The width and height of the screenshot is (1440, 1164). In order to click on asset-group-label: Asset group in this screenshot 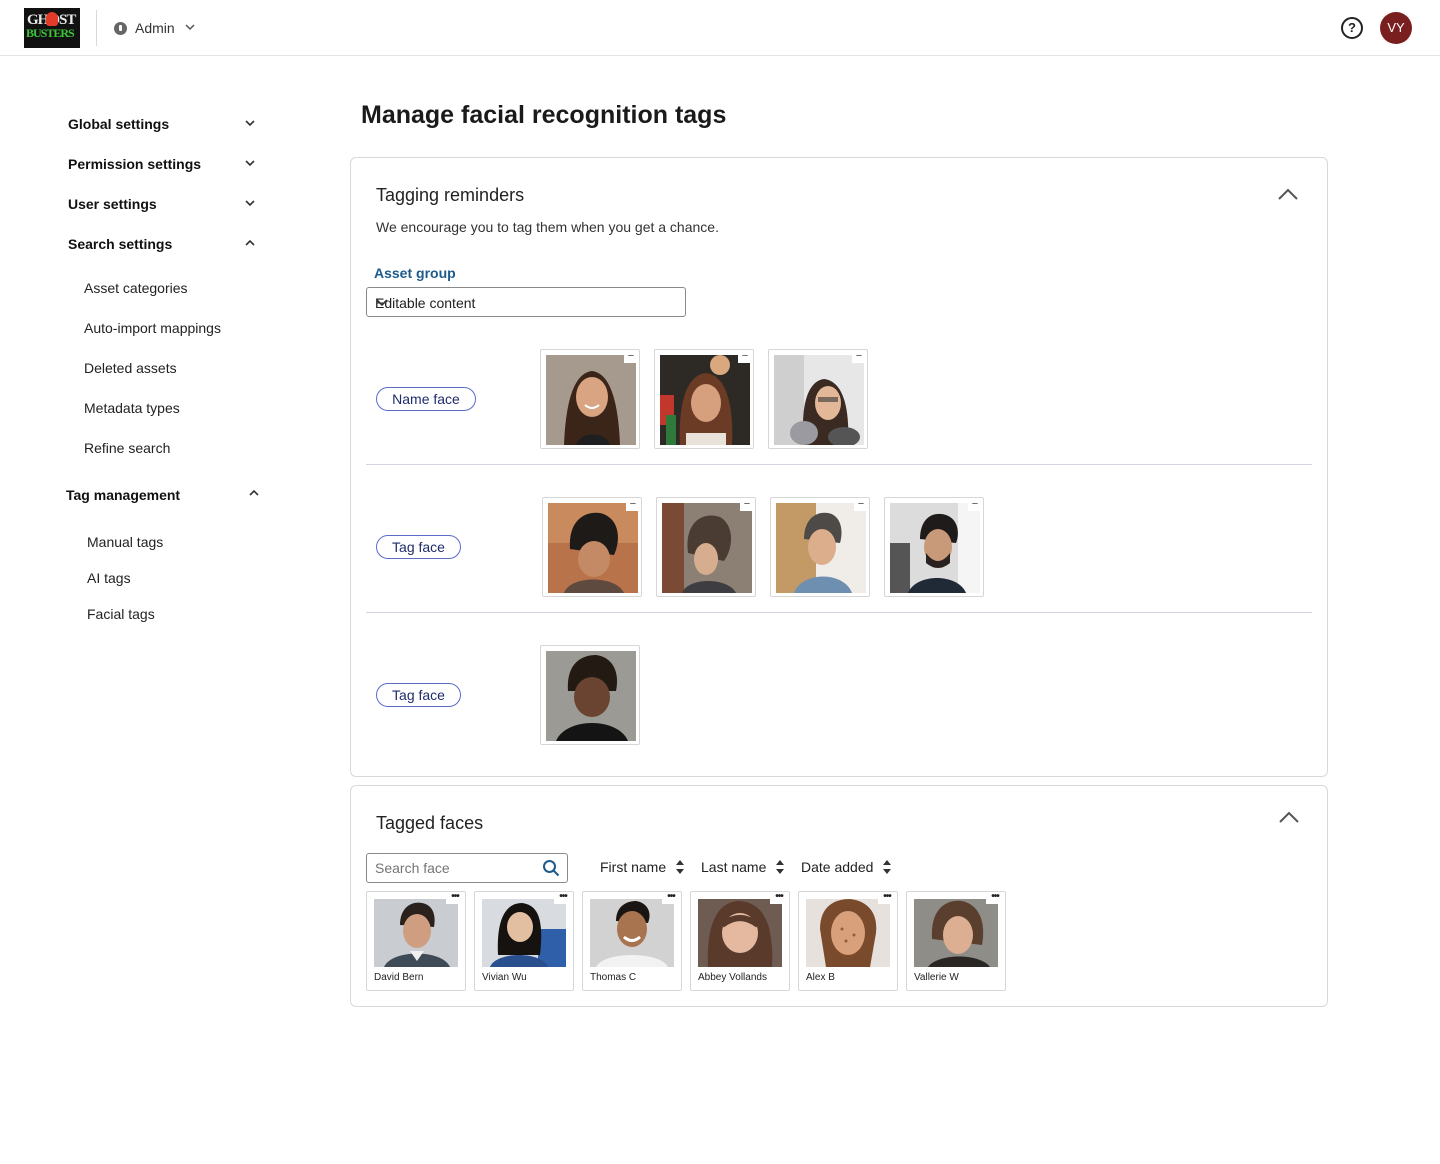, I will do `click(415, 273)`.